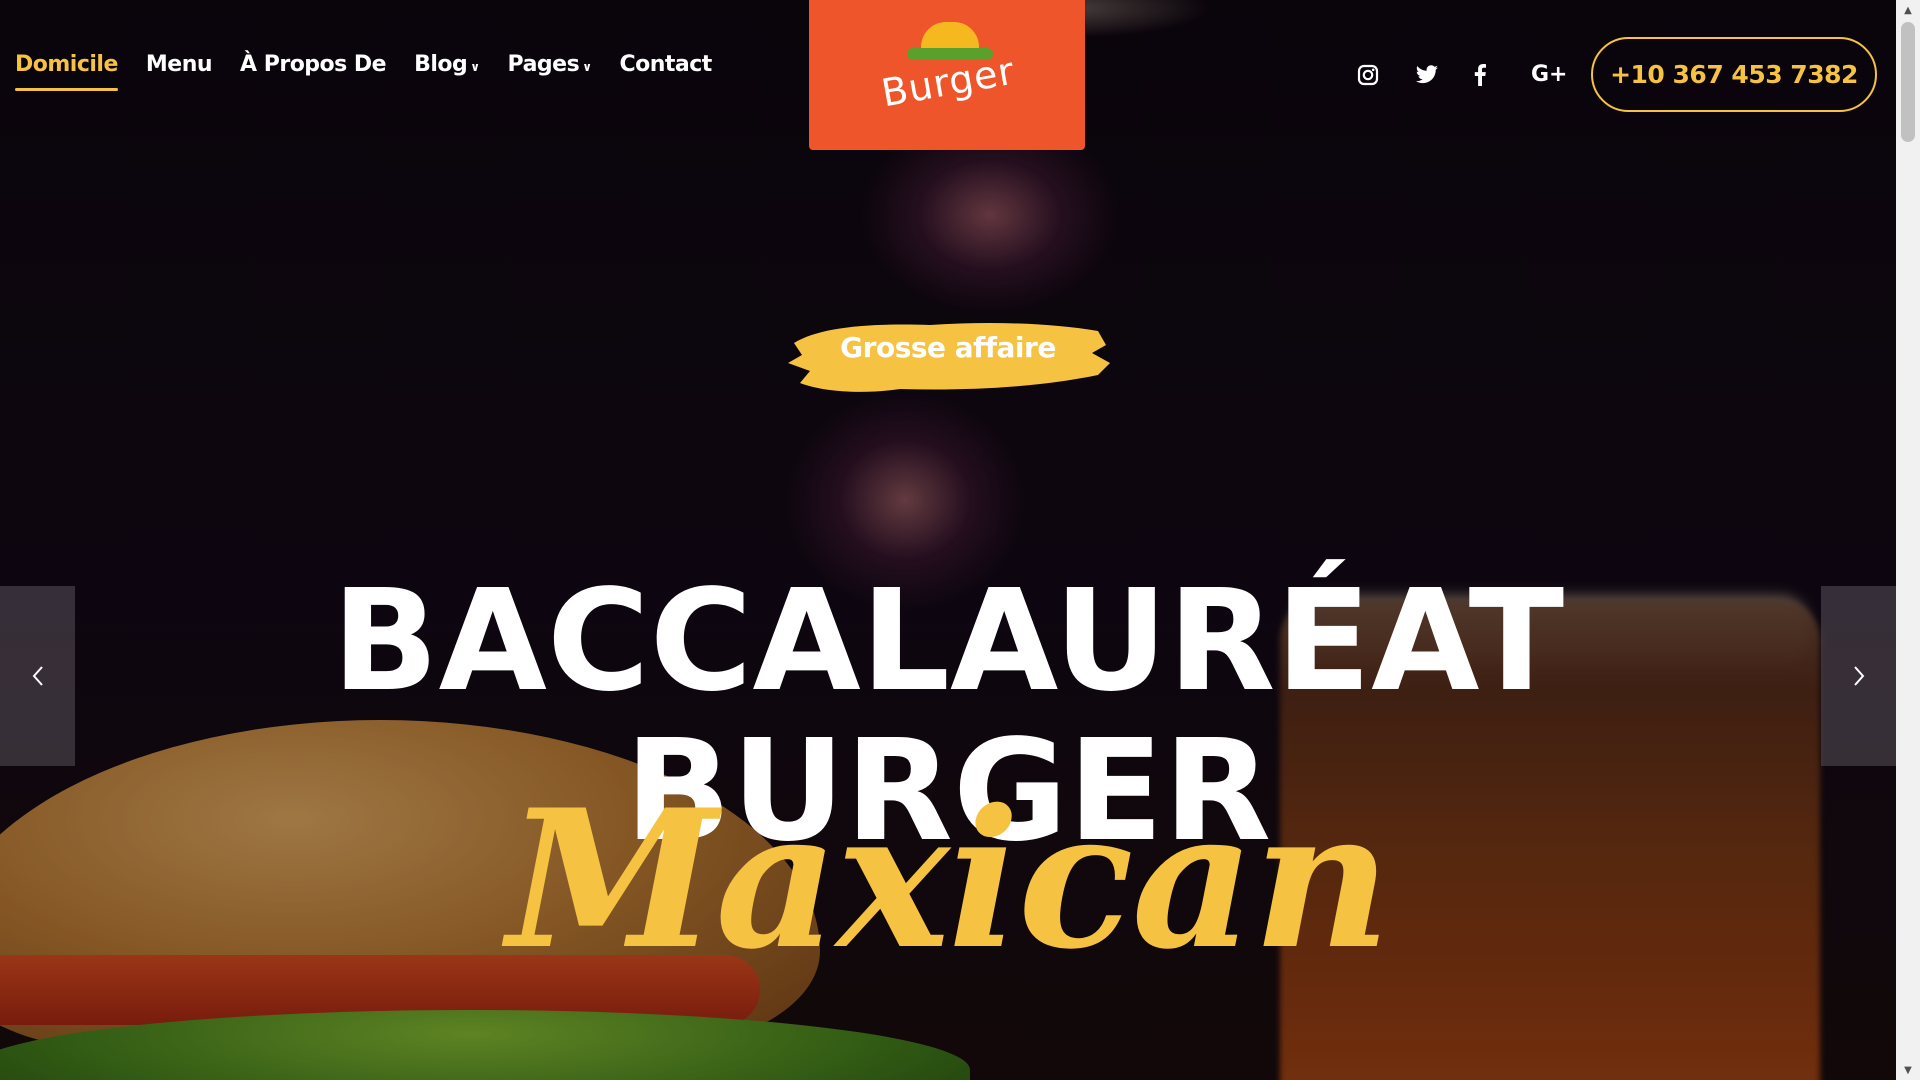 The width and height of the screenshot is (1920, 1080). What do you see at coordinates (948, 82) in the screenshot?
I see `logo-text: Burger` at bounding box center [948, 82].